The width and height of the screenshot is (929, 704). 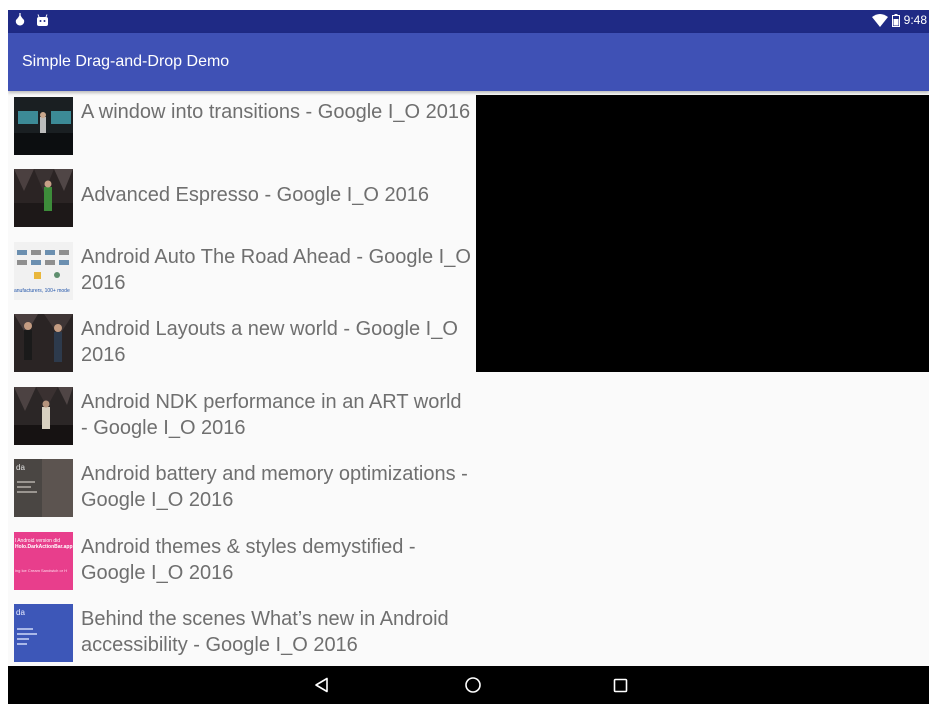 What do you see at coordinates (468, 62) in the screenshot?
I see `app-bar: Simple Drag-and-Drop Demo` at bounding box center [468, 62].